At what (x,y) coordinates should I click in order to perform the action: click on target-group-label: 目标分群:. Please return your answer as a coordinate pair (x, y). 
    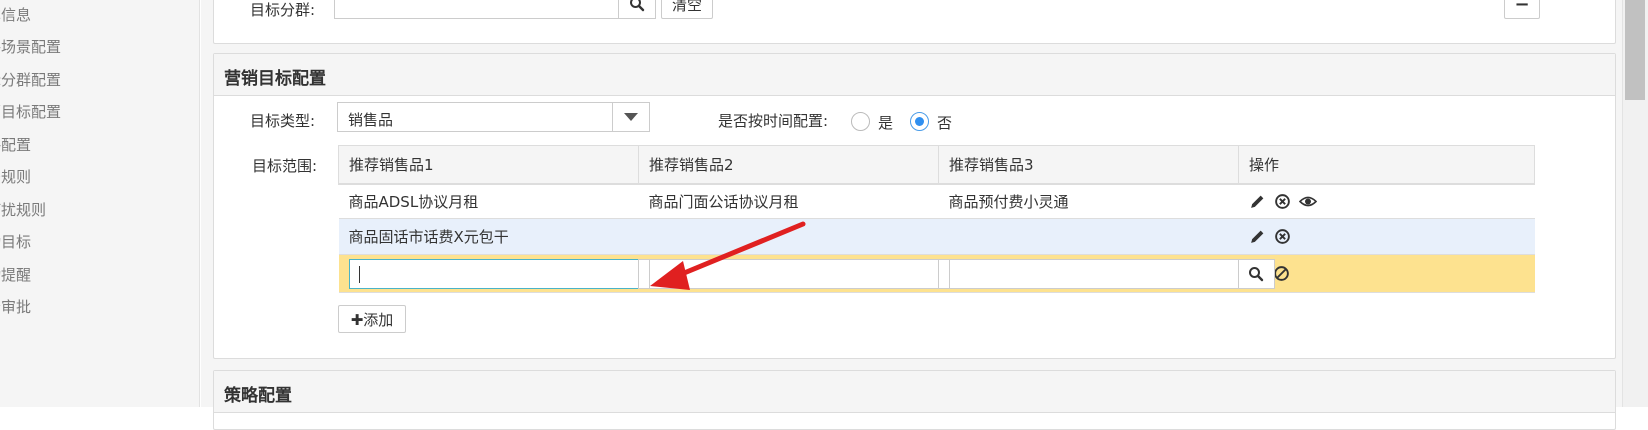
    Looking at the image, I should click on (283, 10).